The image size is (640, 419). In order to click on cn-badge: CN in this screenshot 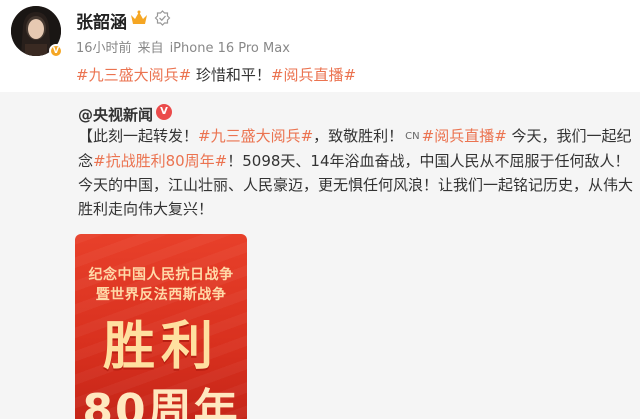, I will do `click(412, 136)`.